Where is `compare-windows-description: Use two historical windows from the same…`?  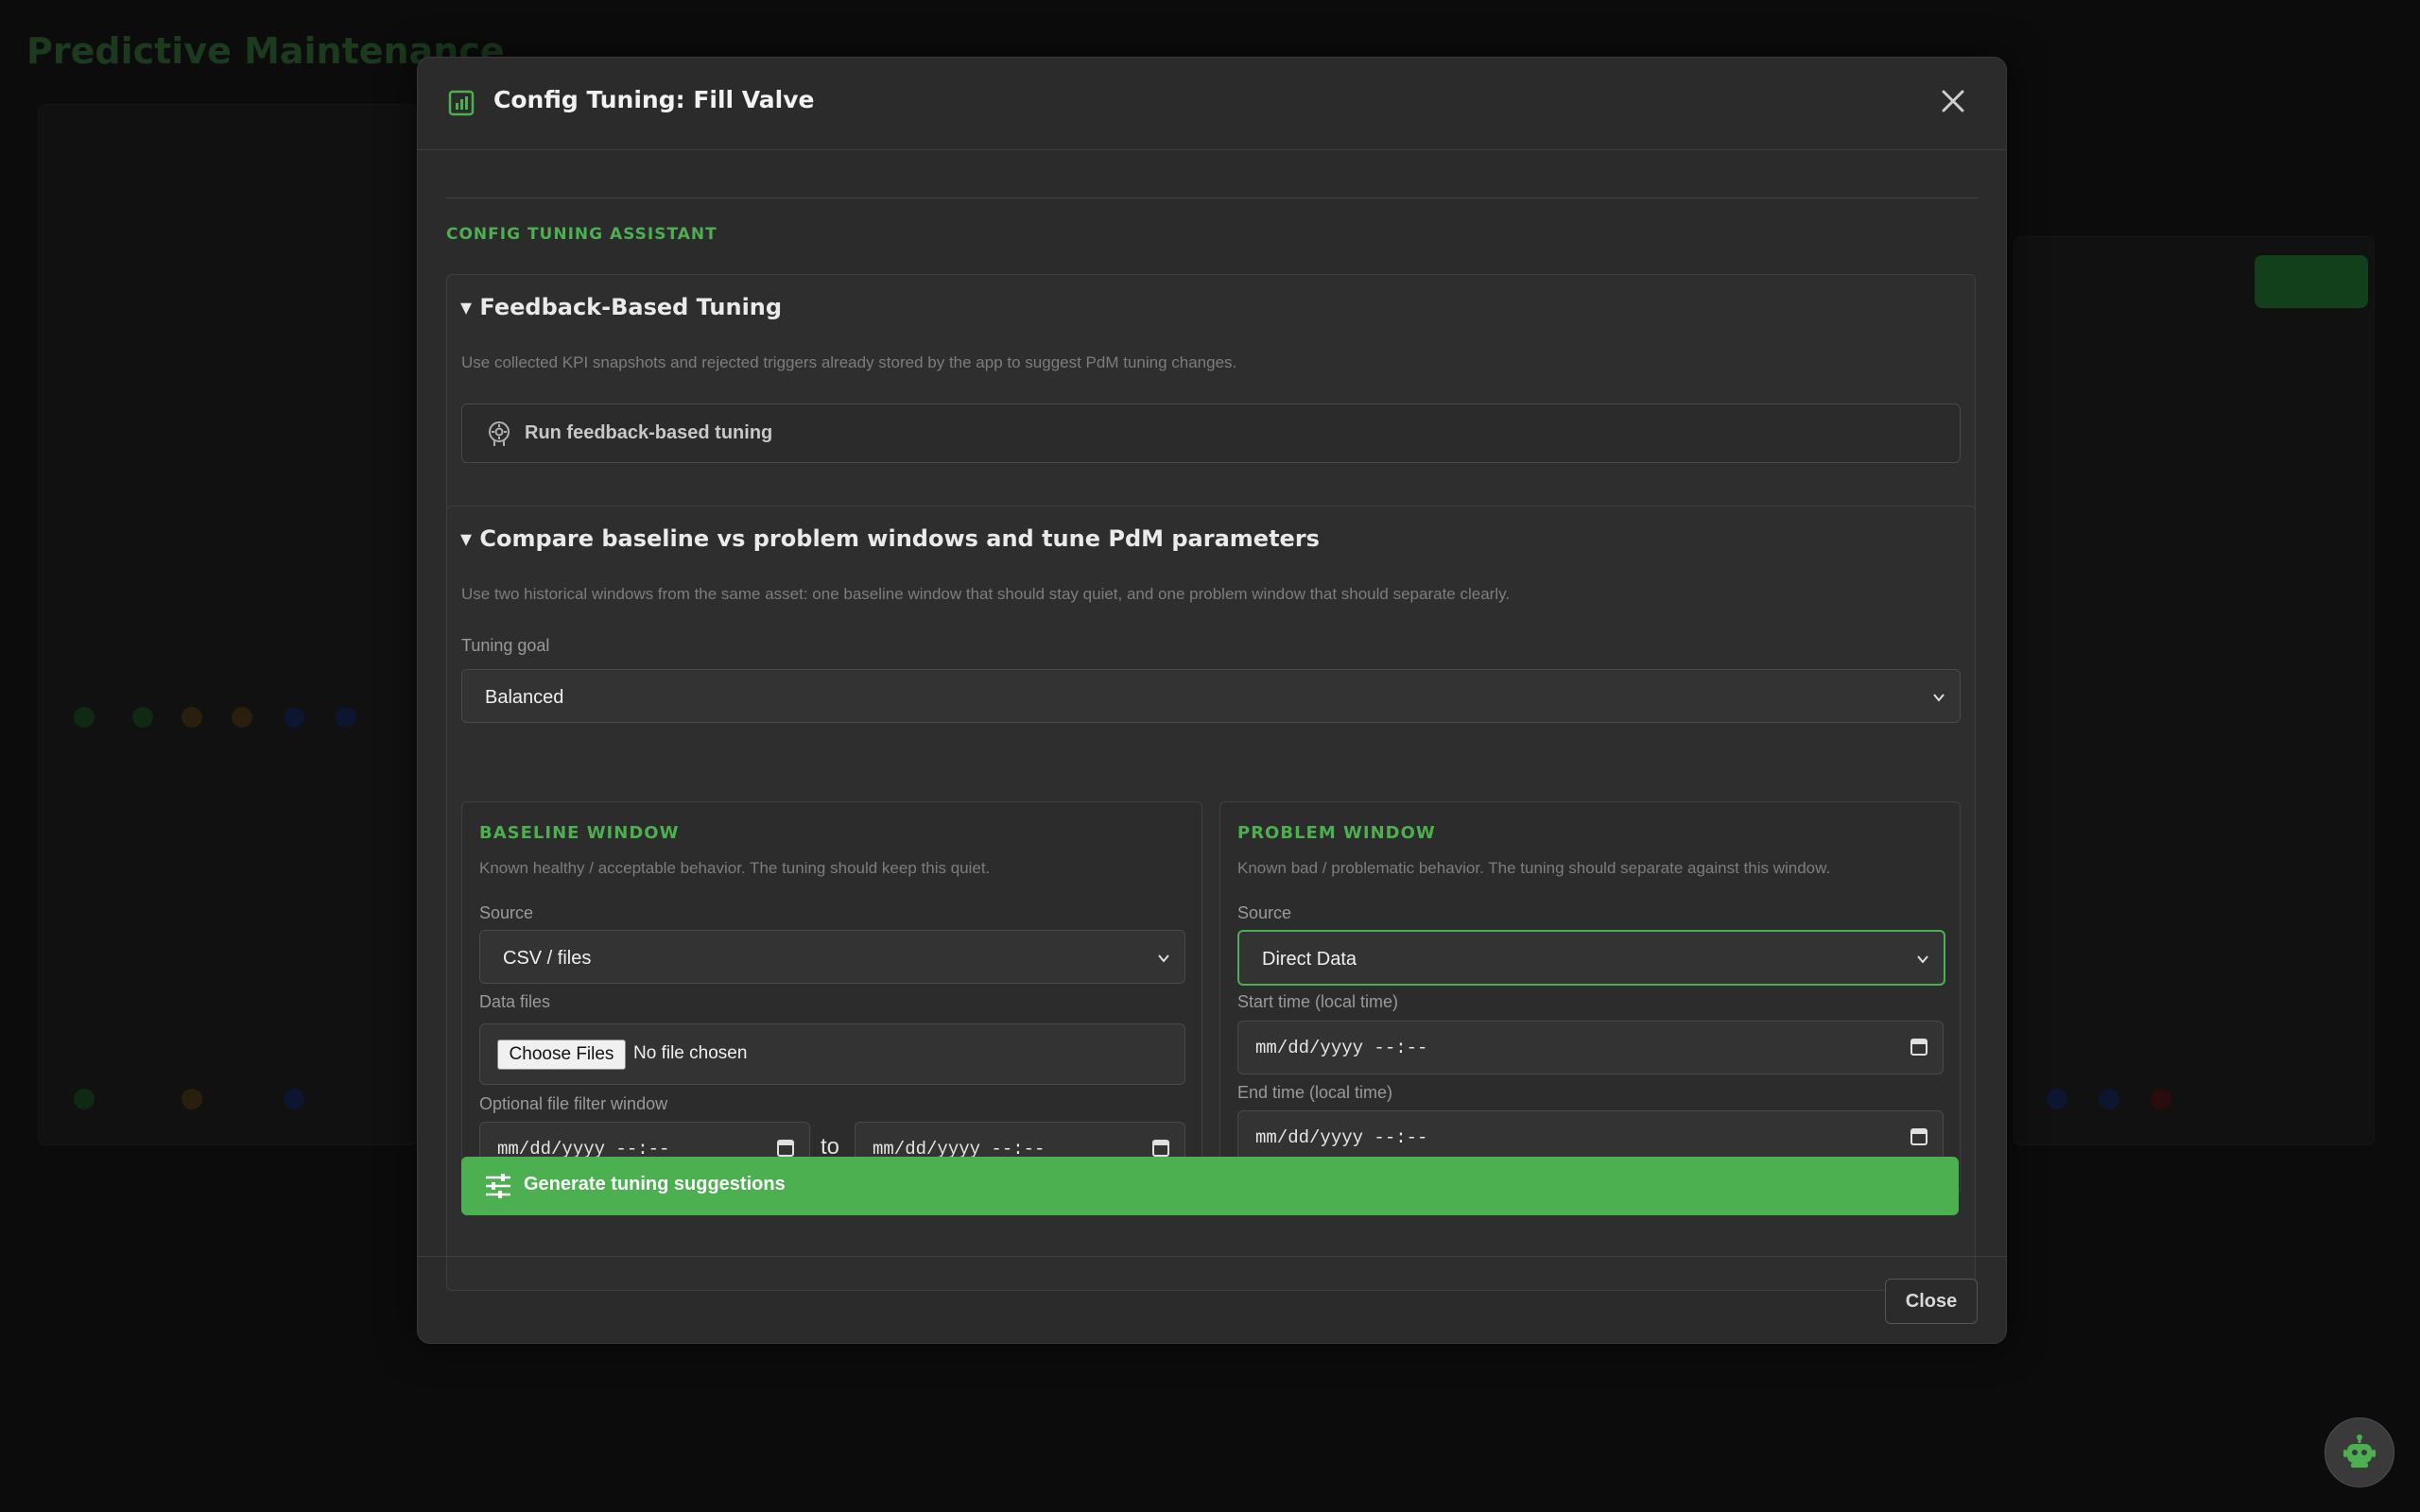
compare-windows-description: Use two historical windows from the same… is located at coordinates (986, 594).